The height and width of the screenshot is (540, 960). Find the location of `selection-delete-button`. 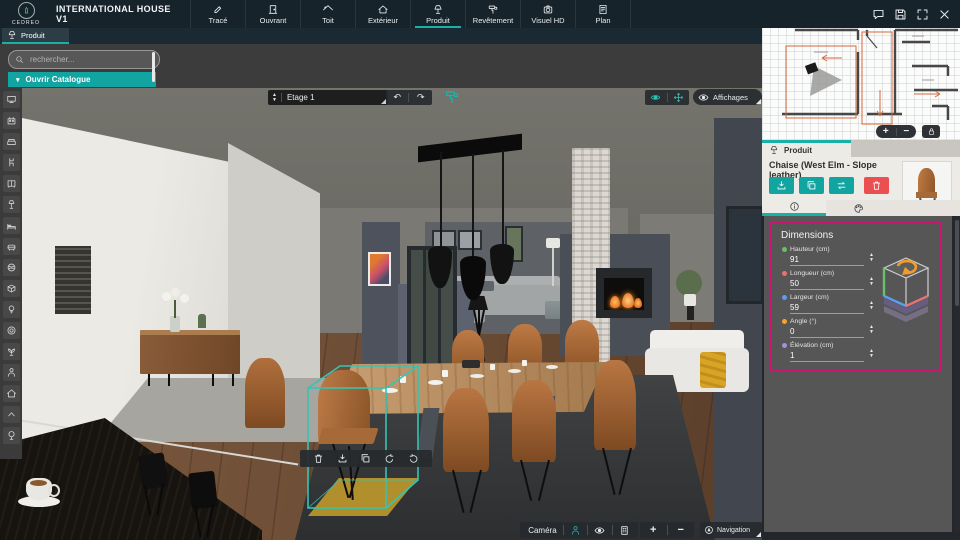

selection-delete-button is located at coordinates (318, 458).